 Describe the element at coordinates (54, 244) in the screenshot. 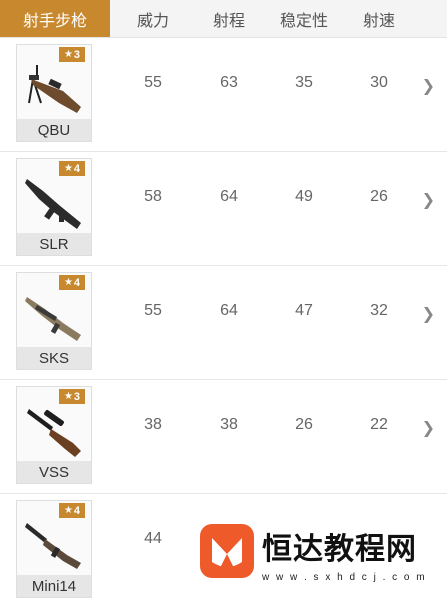

I see `weapon-name: SLR` at that location.